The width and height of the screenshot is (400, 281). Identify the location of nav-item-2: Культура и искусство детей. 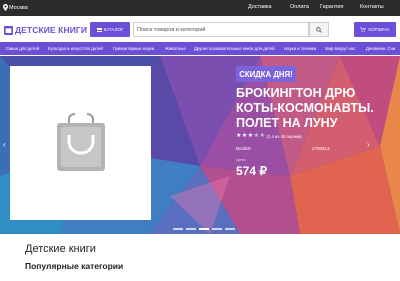
(75, 48).